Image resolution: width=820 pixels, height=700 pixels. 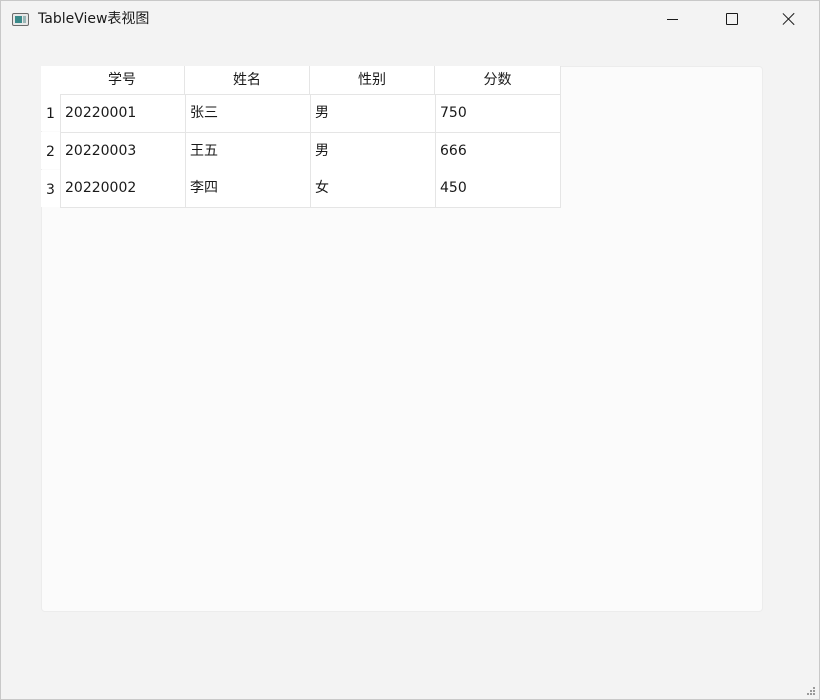 I want to click on app-icon-block-small, so click(x=24, y=19).